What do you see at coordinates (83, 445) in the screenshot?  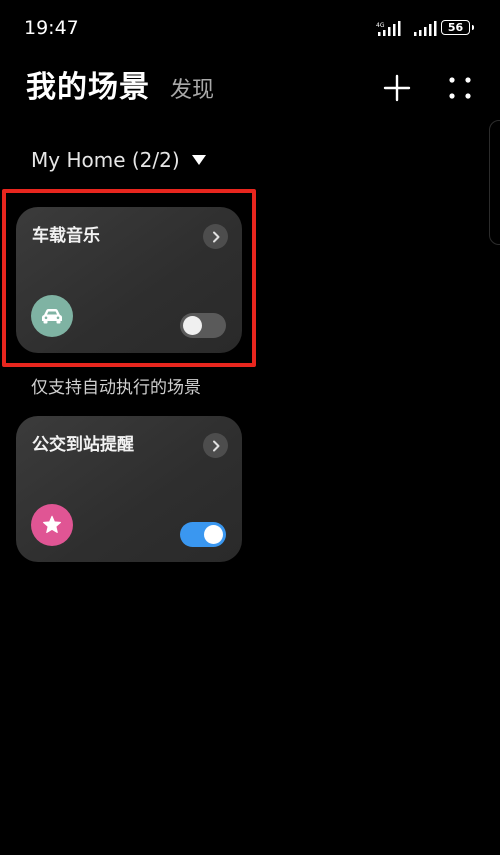 I see `scene-title: 公交到站提醒` at bounding box center [83, 445].